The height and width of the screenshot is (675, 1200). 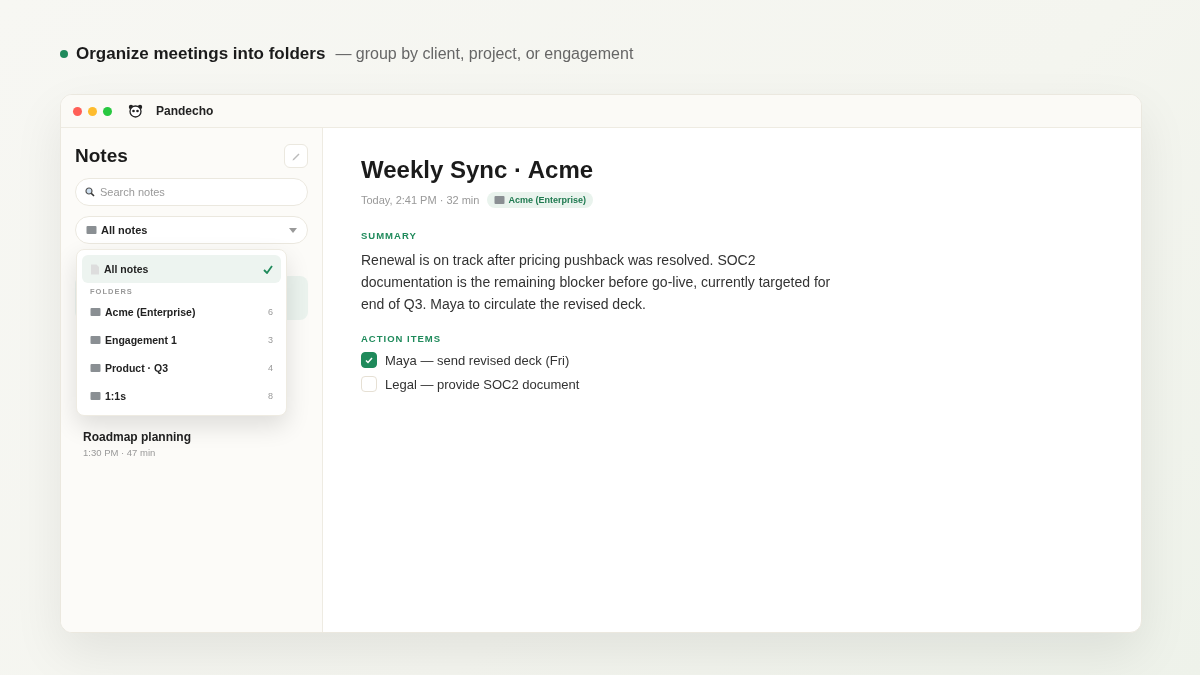 What do you see at coordinates (389, 235) in the screenshot?
I see `section-heading: SUMMARY` at bounding box center [389, 235].